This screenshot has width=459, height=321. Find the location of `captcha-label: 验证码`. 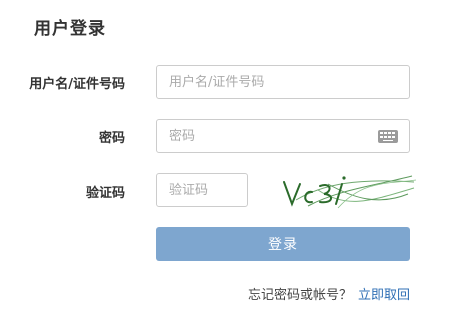

captcha-label: 验证码 is located at coordinates (105, 193).